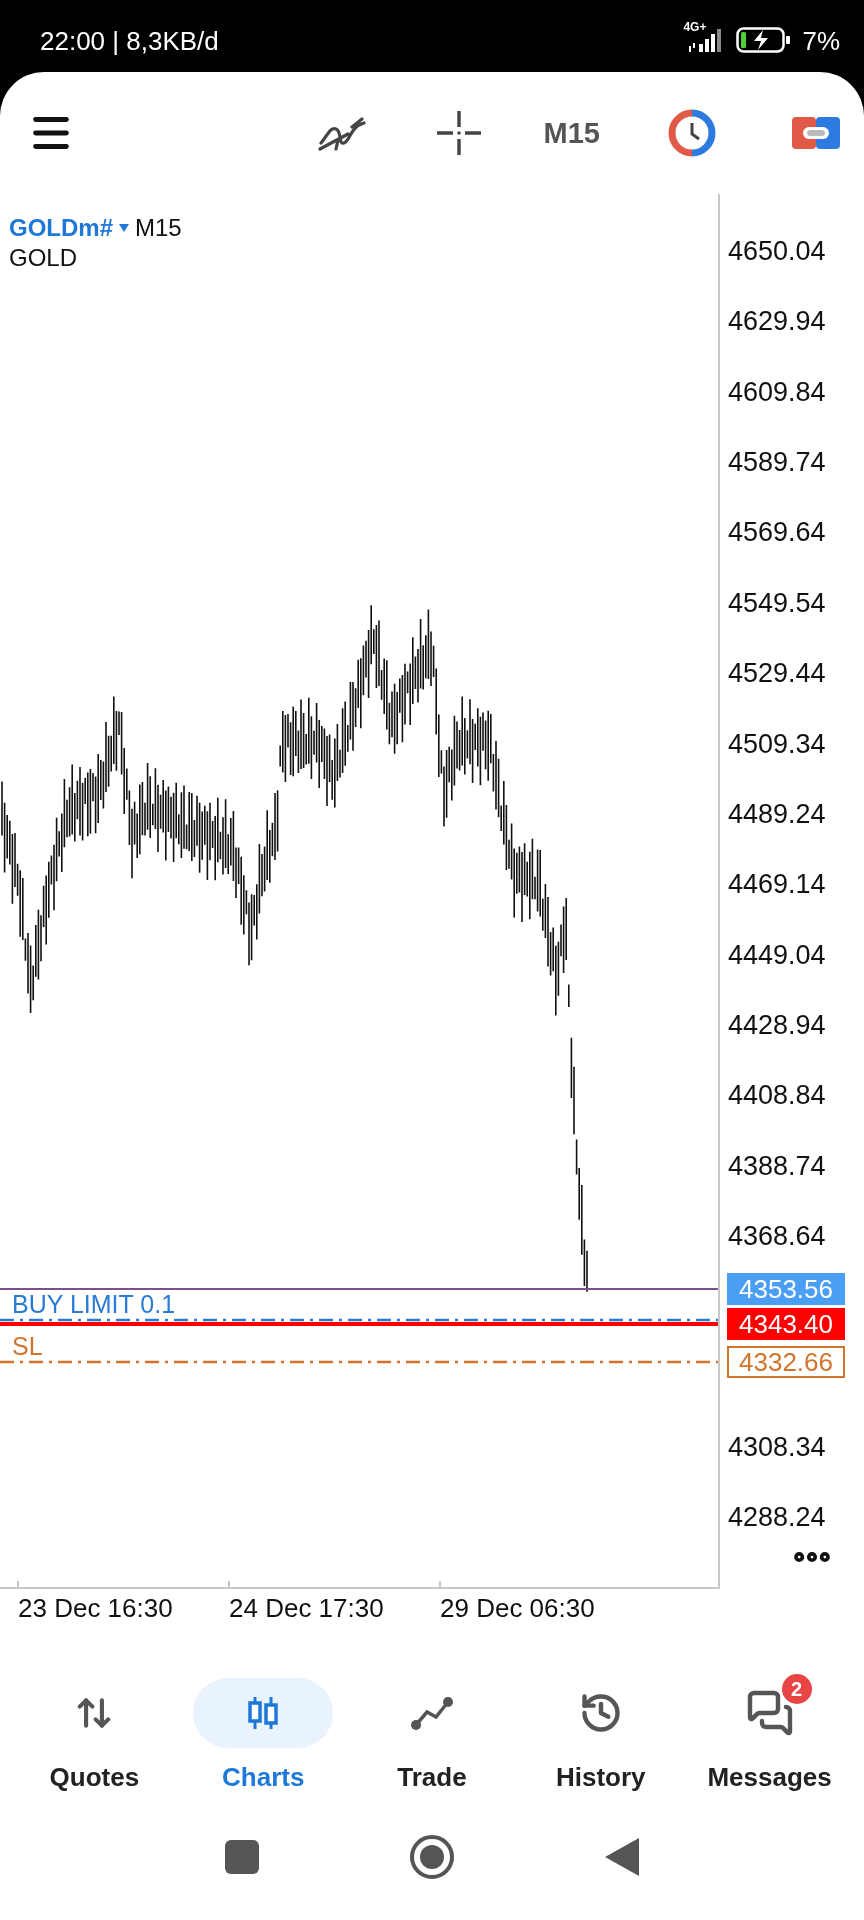 This screenshot has width=864, height=1920. I want to click on battery-charging-icon, so click(764, 40).